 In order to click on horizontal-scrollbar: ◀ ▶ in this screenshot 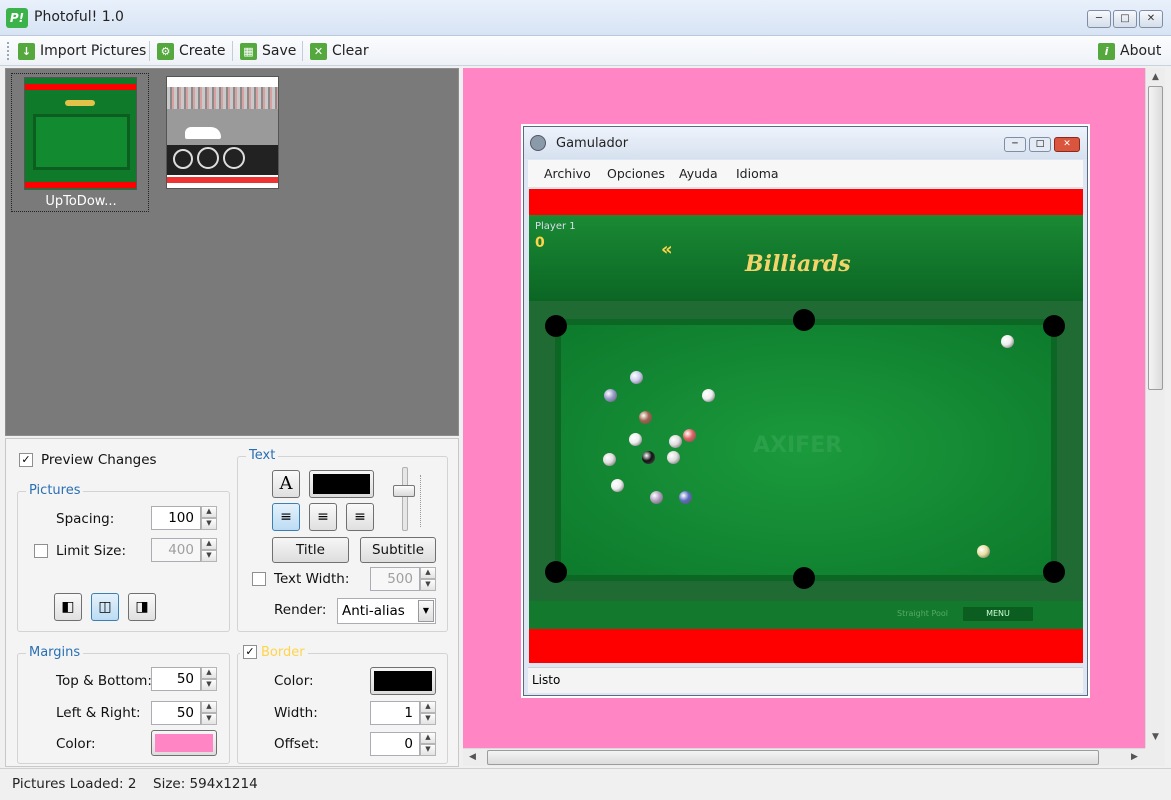, I will do `click(804, 757)`.